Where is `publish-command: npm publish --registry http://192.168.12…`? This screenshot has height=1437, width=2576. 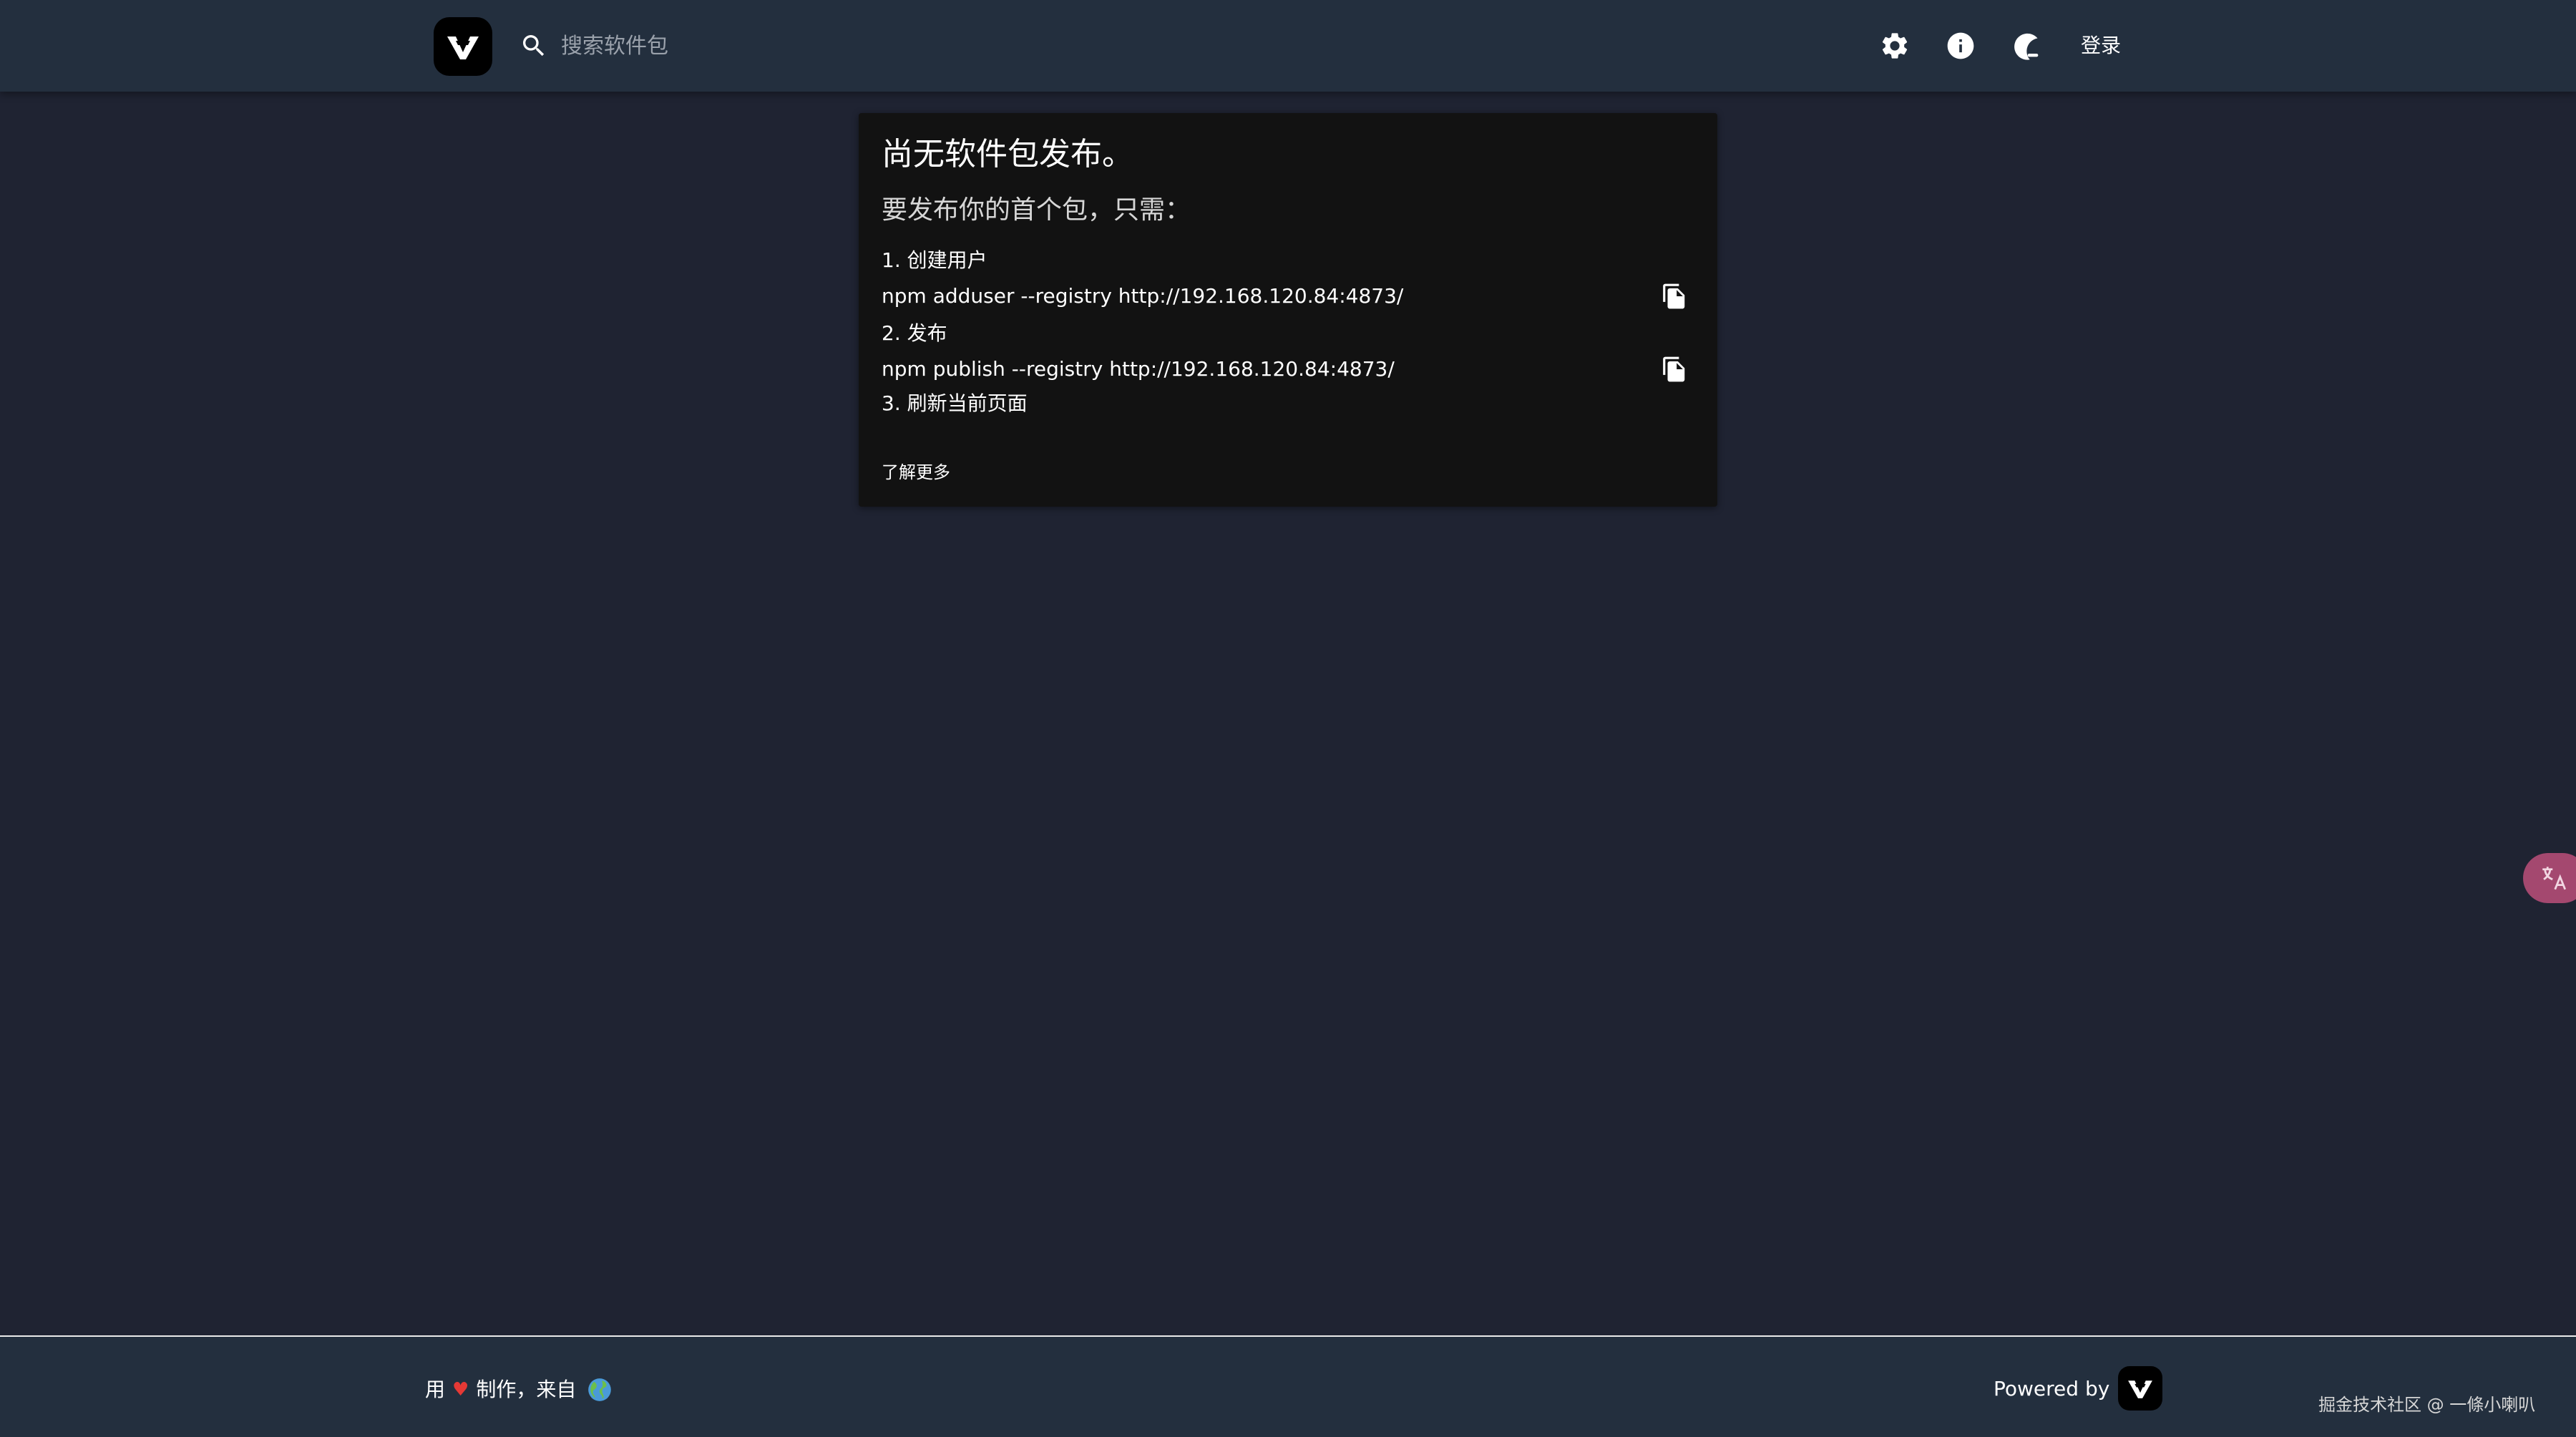
publish-command: npm publish --registry http://192.168.12… is located at coordinates (1138, 369).